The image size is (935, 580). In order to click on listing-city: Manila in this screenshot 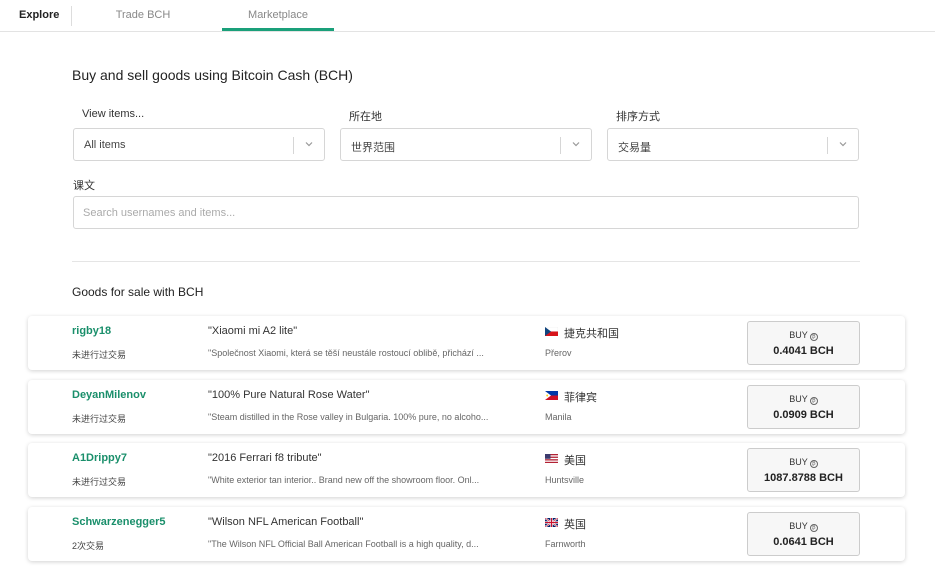, I will do `click(558, 417)`.